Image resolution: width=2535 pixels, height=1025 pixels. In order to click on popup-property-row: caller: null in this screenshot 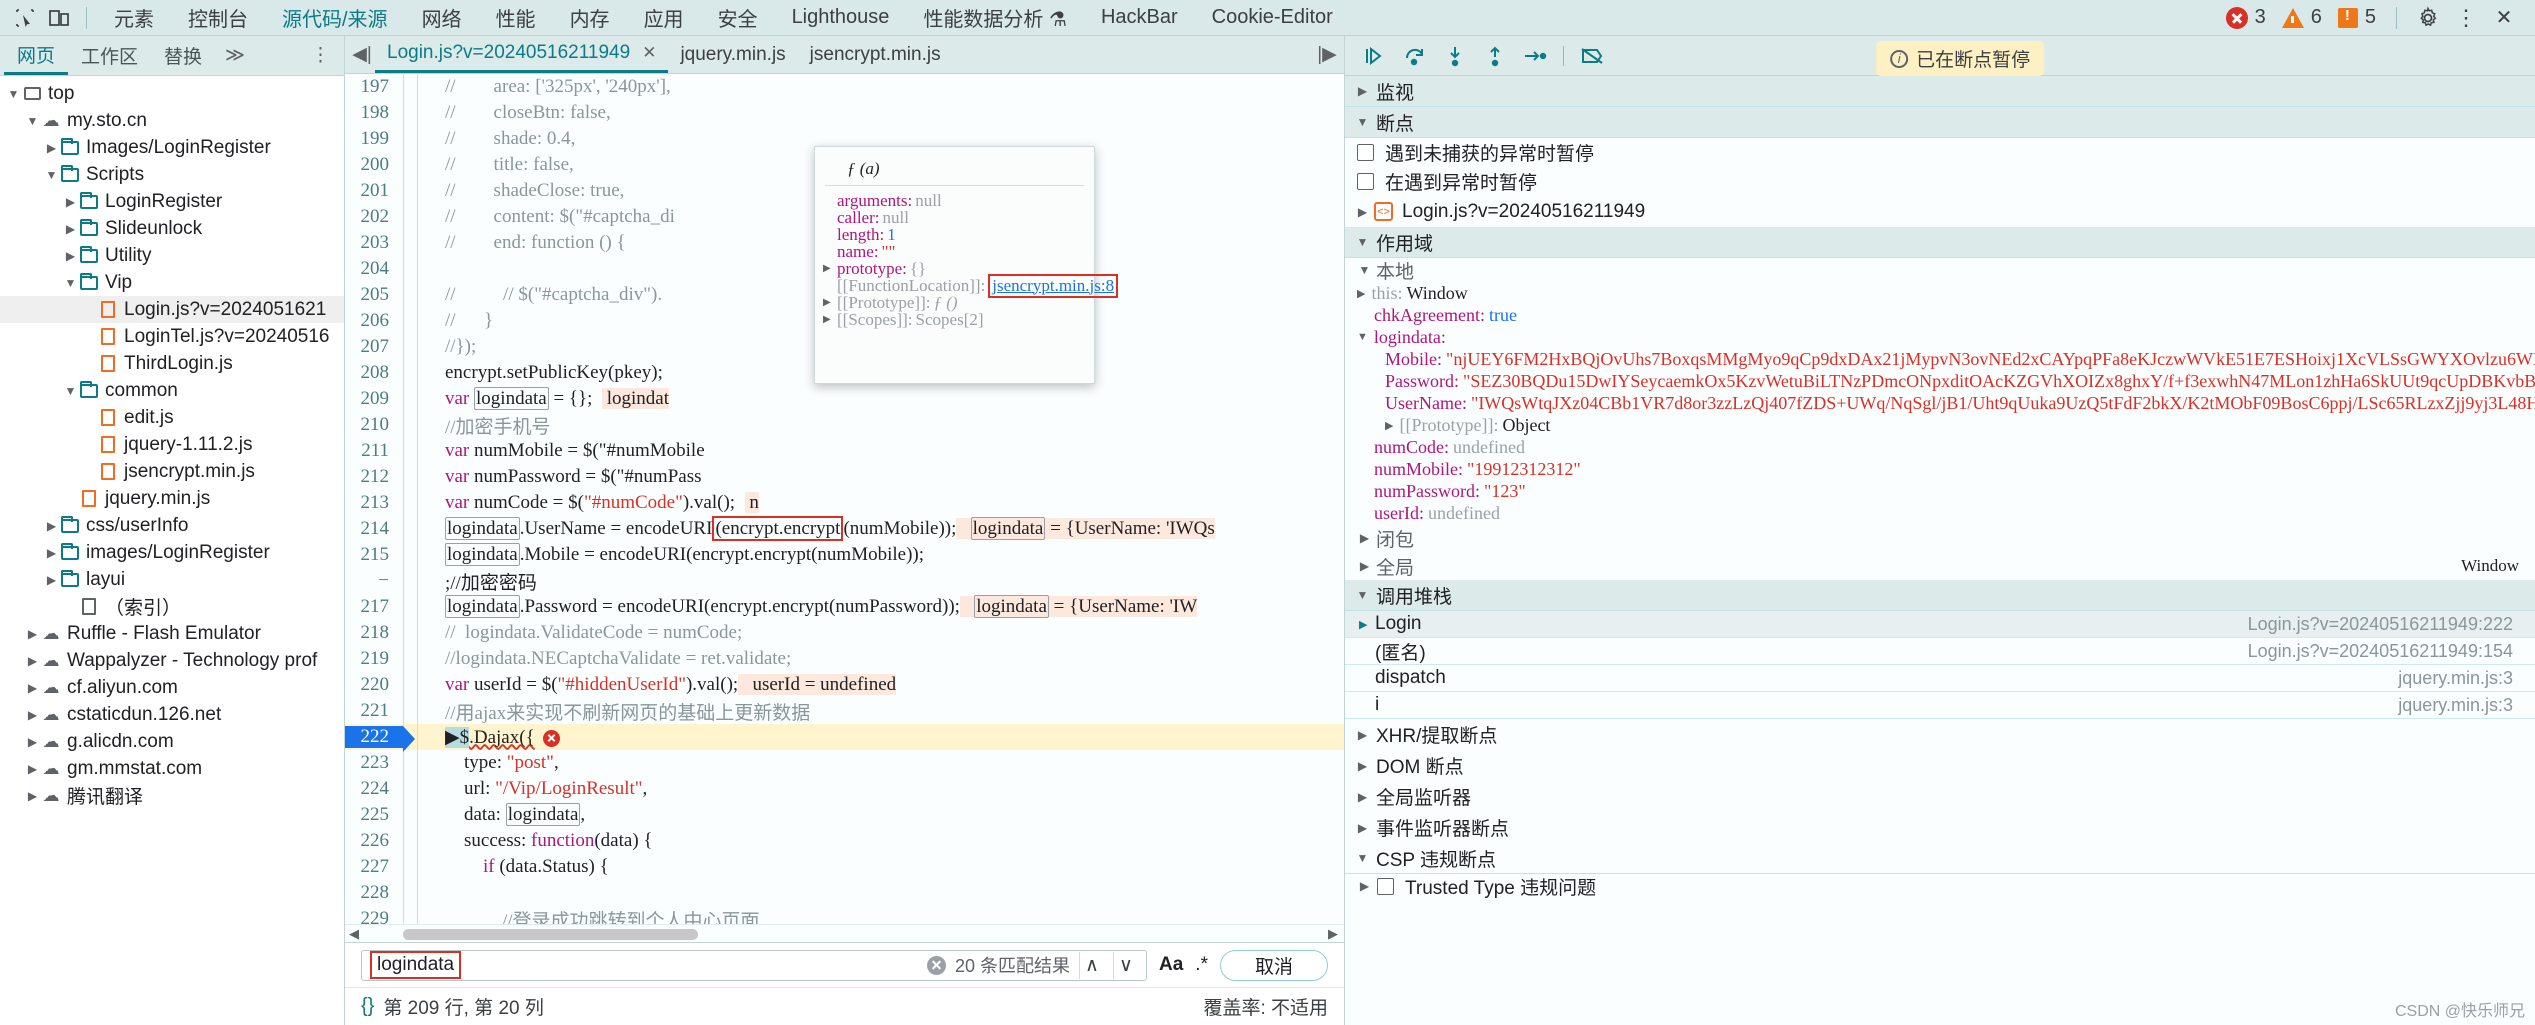, I will do `click(954, 217)`.